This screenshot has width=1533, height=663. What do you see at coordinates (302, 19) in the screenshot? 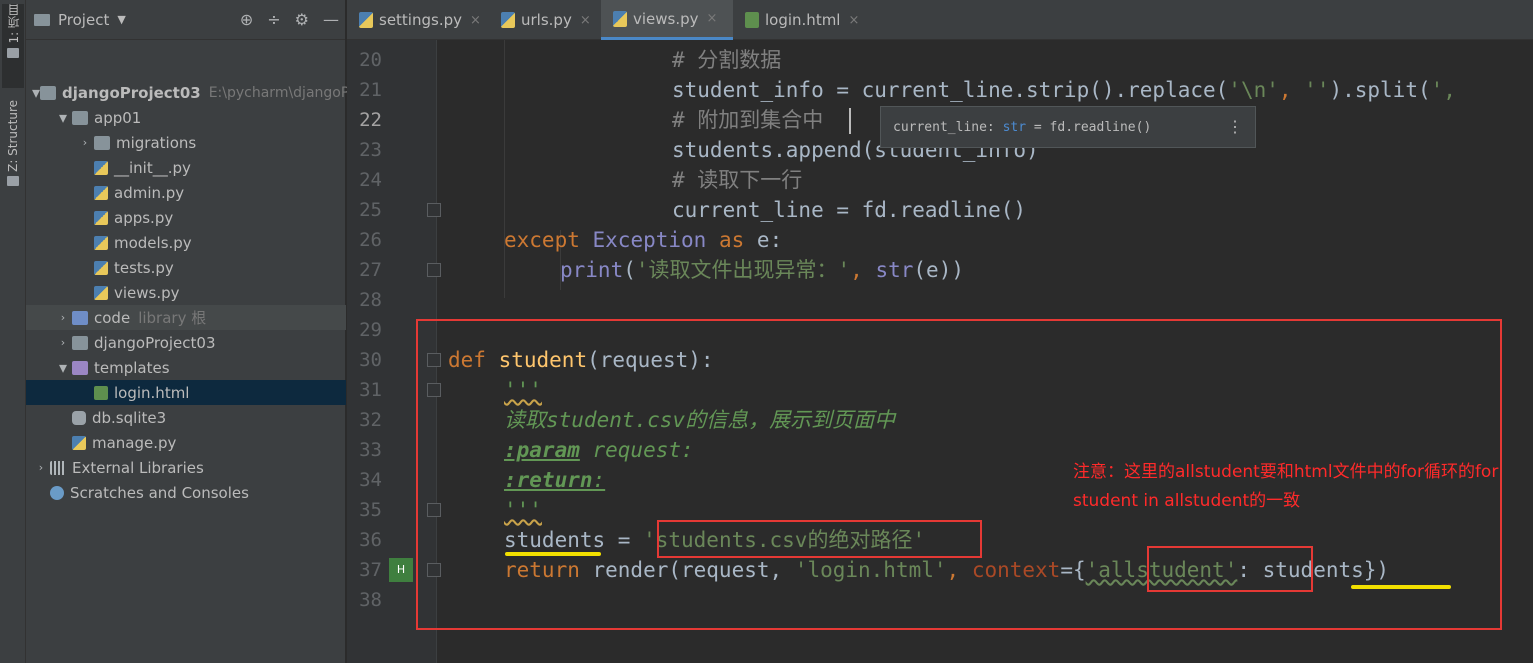
I see `gear-icon: ⚙` at bounding box center [302, 19].